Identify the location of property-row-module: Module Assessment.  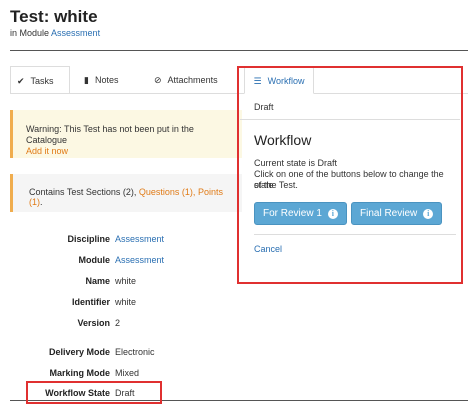
(125, 262).